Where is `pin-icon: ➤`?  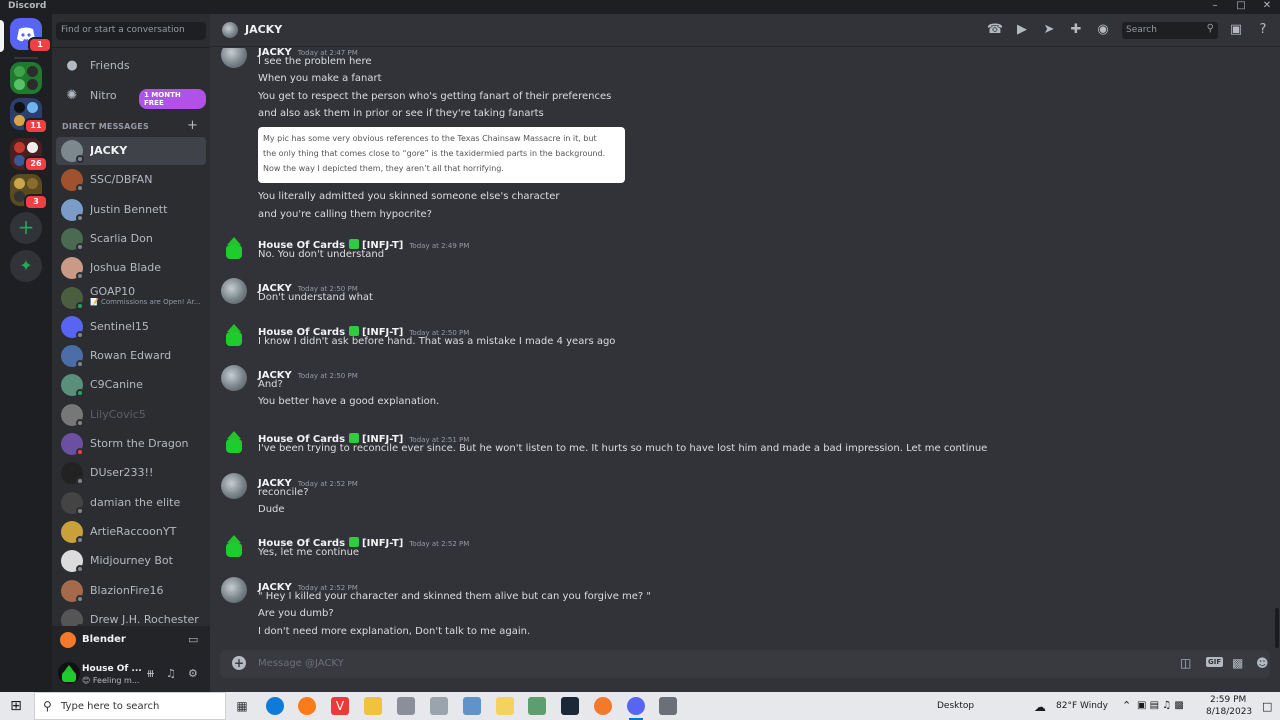
pin-icon: ➤ is located at coordinates (1049, 30).